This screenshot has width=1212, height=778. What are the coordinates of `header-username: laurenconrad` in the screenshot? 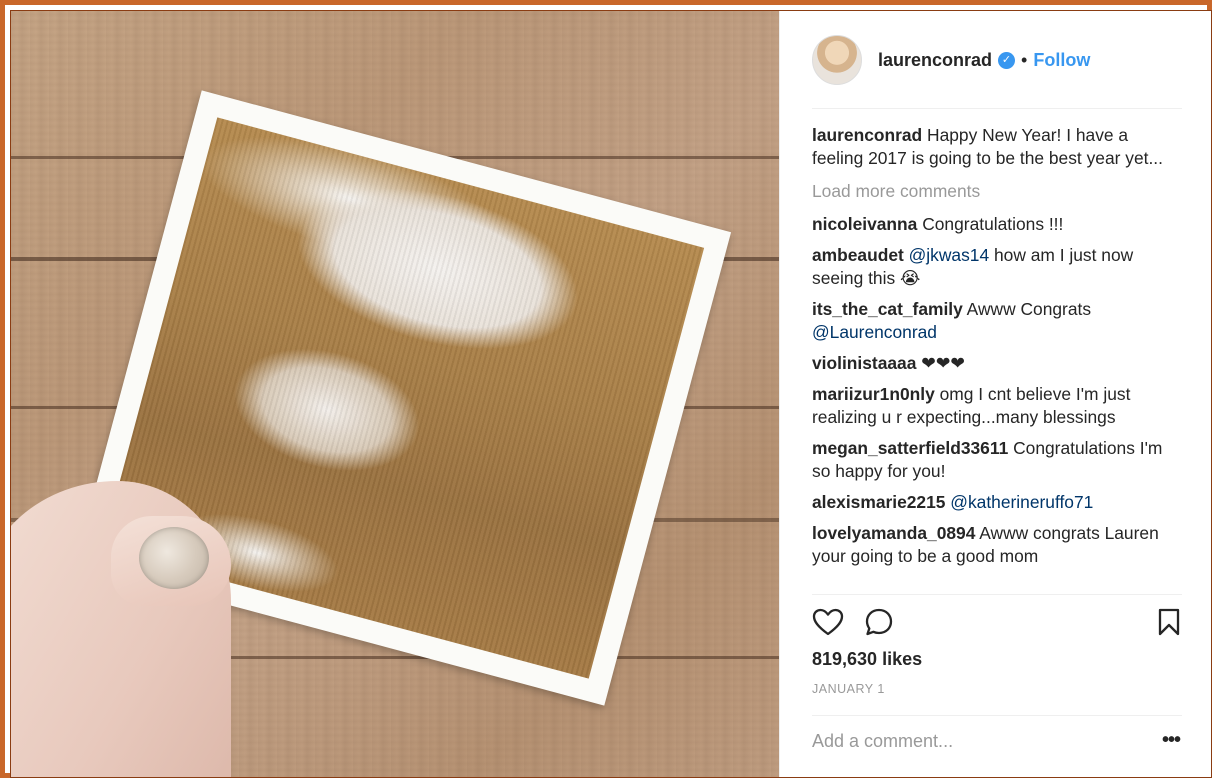 It's located at (935, 60).